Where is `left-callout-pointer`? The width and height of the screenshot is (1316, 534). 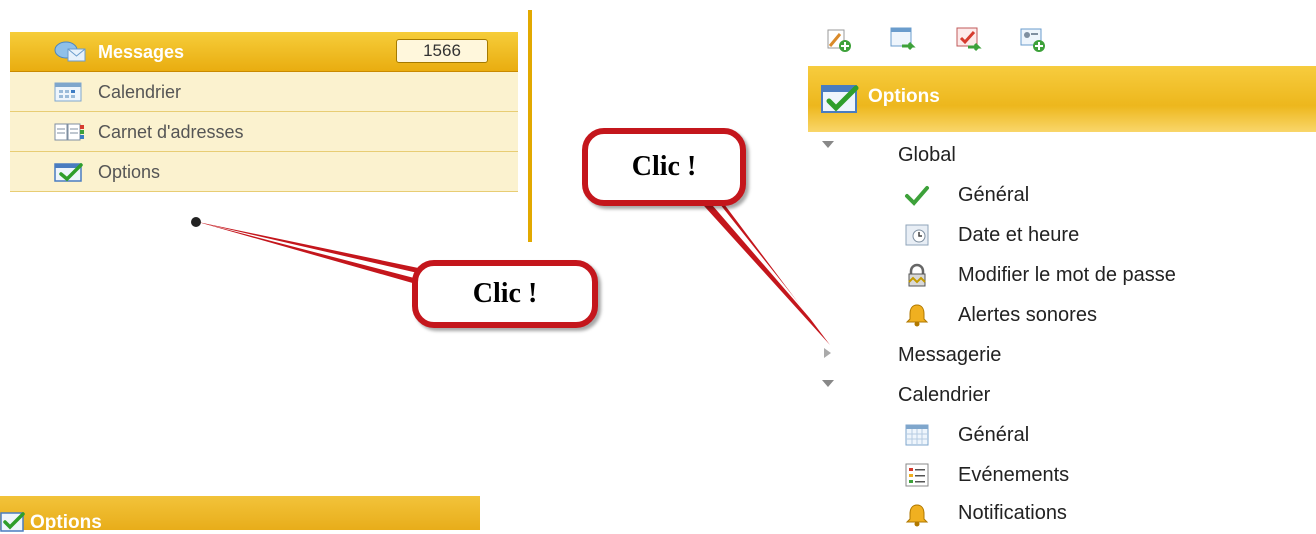
left-callout-pointer is located at coordinates (313, 253).